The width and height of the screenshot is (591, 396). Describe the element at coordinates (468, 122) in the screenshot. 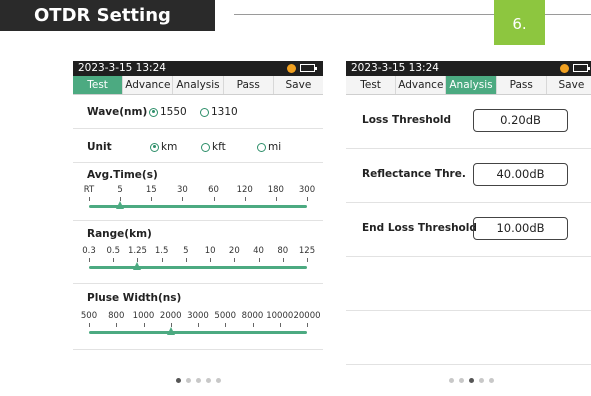

I see `loss-threshold-row: Loss Threshold 0.20dB` at that location.